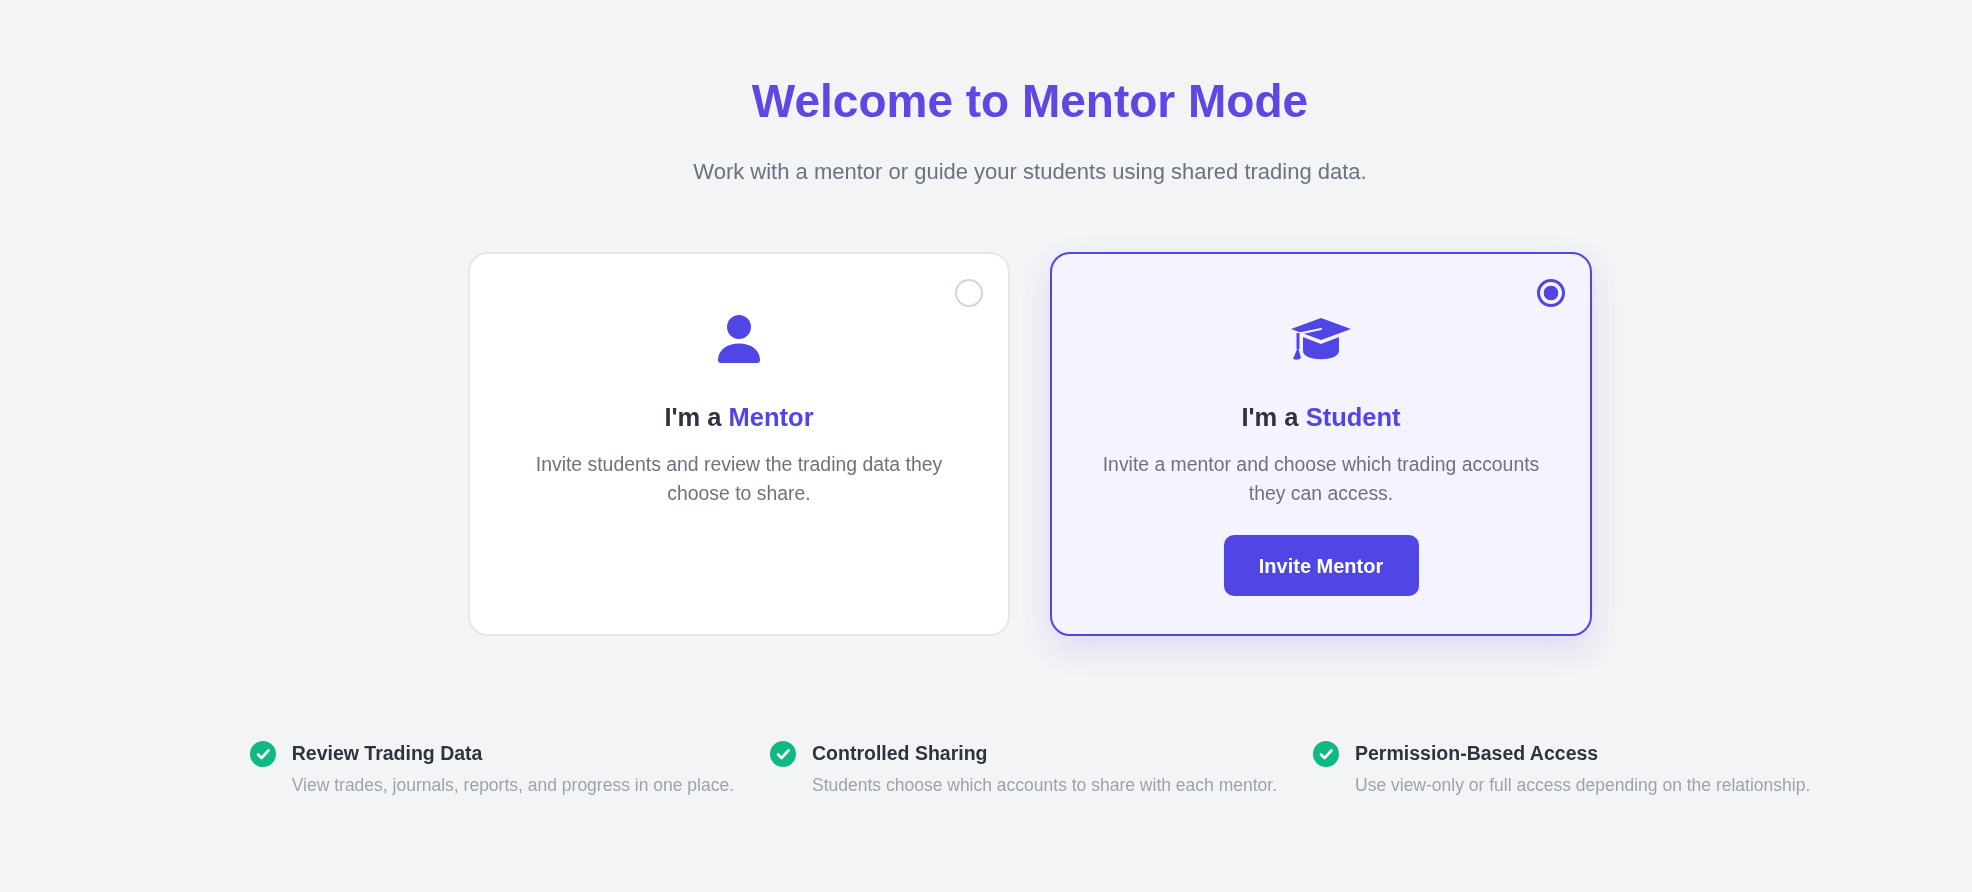  Describe the element at coordinates (739, 418) in the screenshot. I see `card-title: I'm a Mentor` at that location.